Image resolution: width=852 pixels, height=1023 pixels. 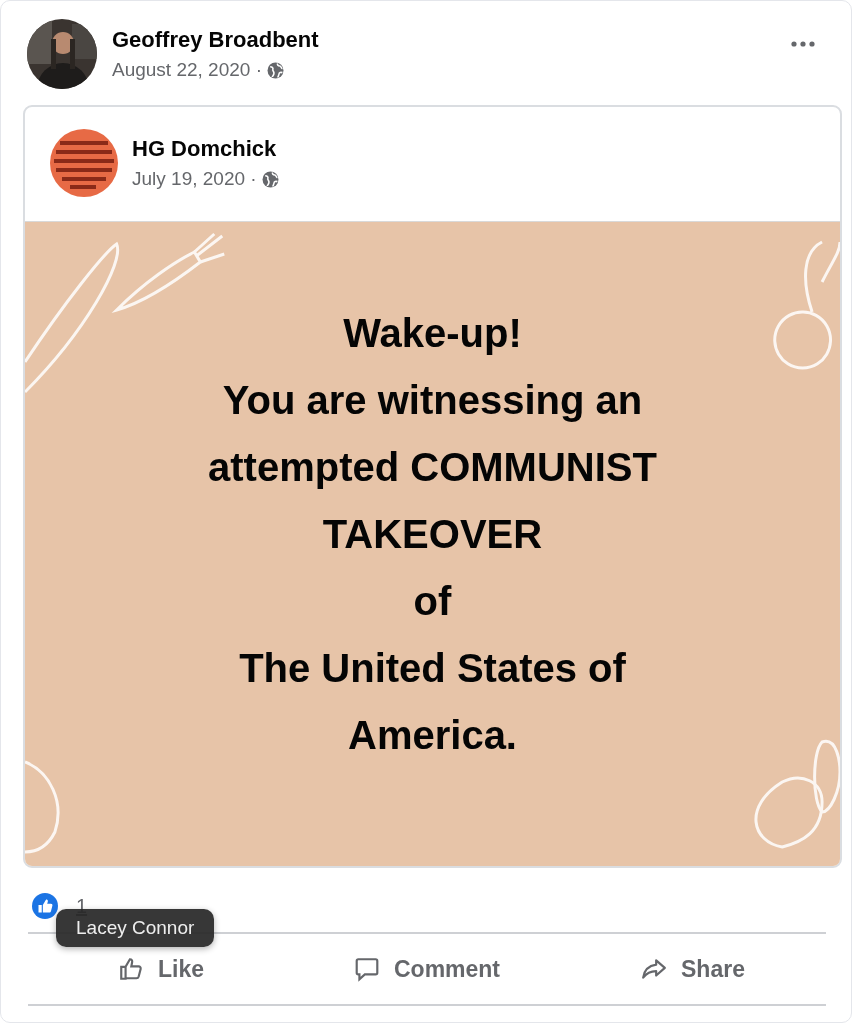 What do you see at coordinates (45, 906) in the screenshot?
I see `like-reaction-icon` at bounding box center [45, 906].